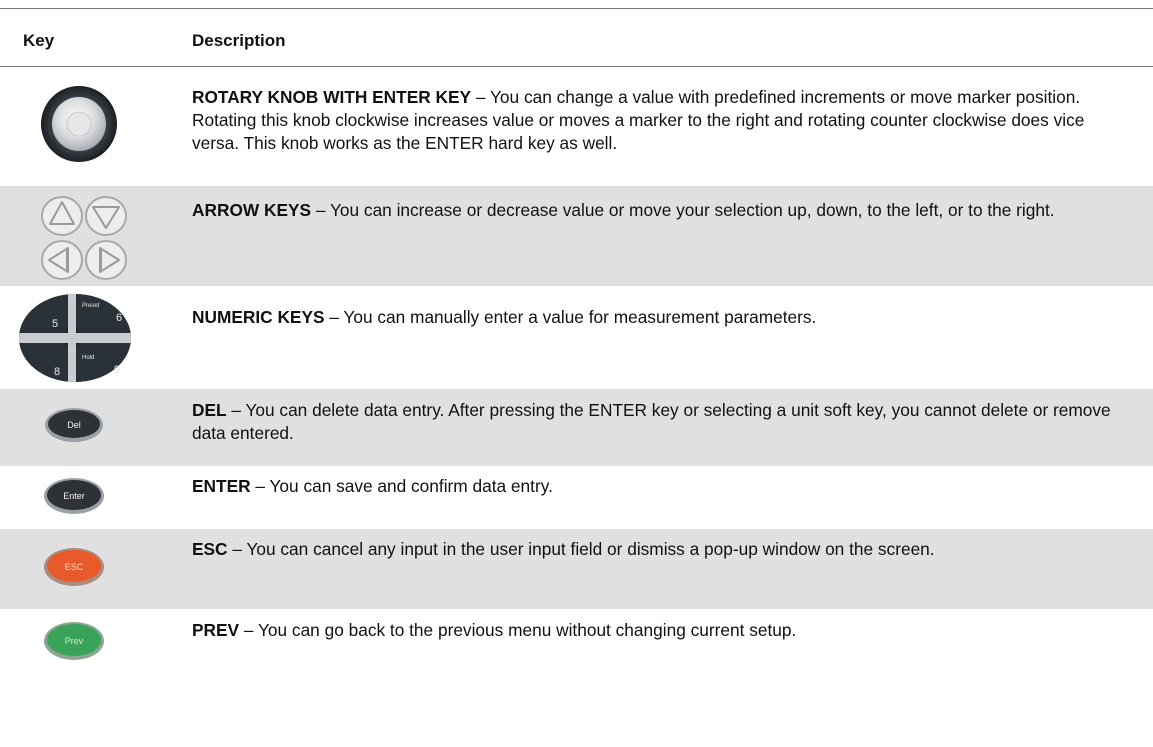 Image resolution: width=1153 pixels, height=747 pixels. What do you see at coordinates (401, 486) in the screenshot?
I see `row-text: – You can save and confirm data entry.` at bounding box center [401, 486].